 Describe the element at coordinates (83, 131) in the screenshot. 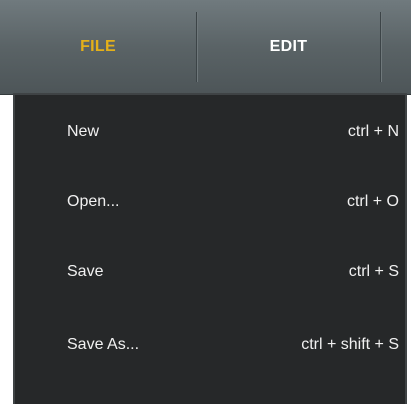

I see `menu-item-label: New` at that location.